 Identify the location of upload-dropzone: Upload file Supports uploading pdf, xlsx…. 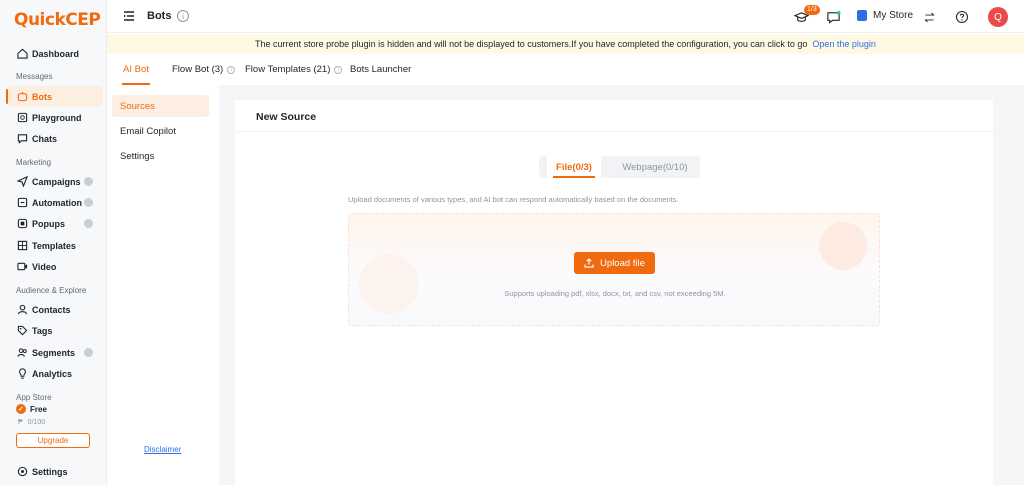
(614, 269).